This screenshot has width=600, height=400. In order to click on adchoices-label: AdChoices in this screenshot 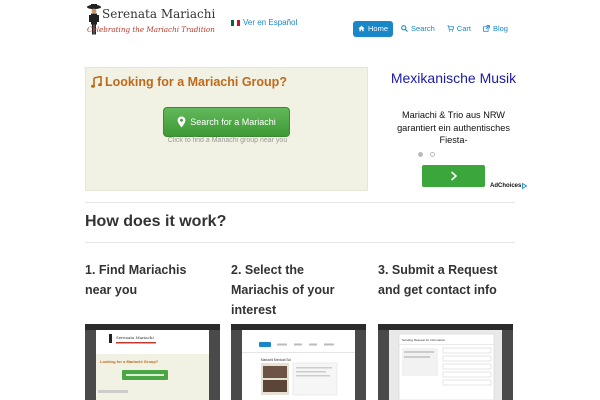, I will do `click(506, 186)`.